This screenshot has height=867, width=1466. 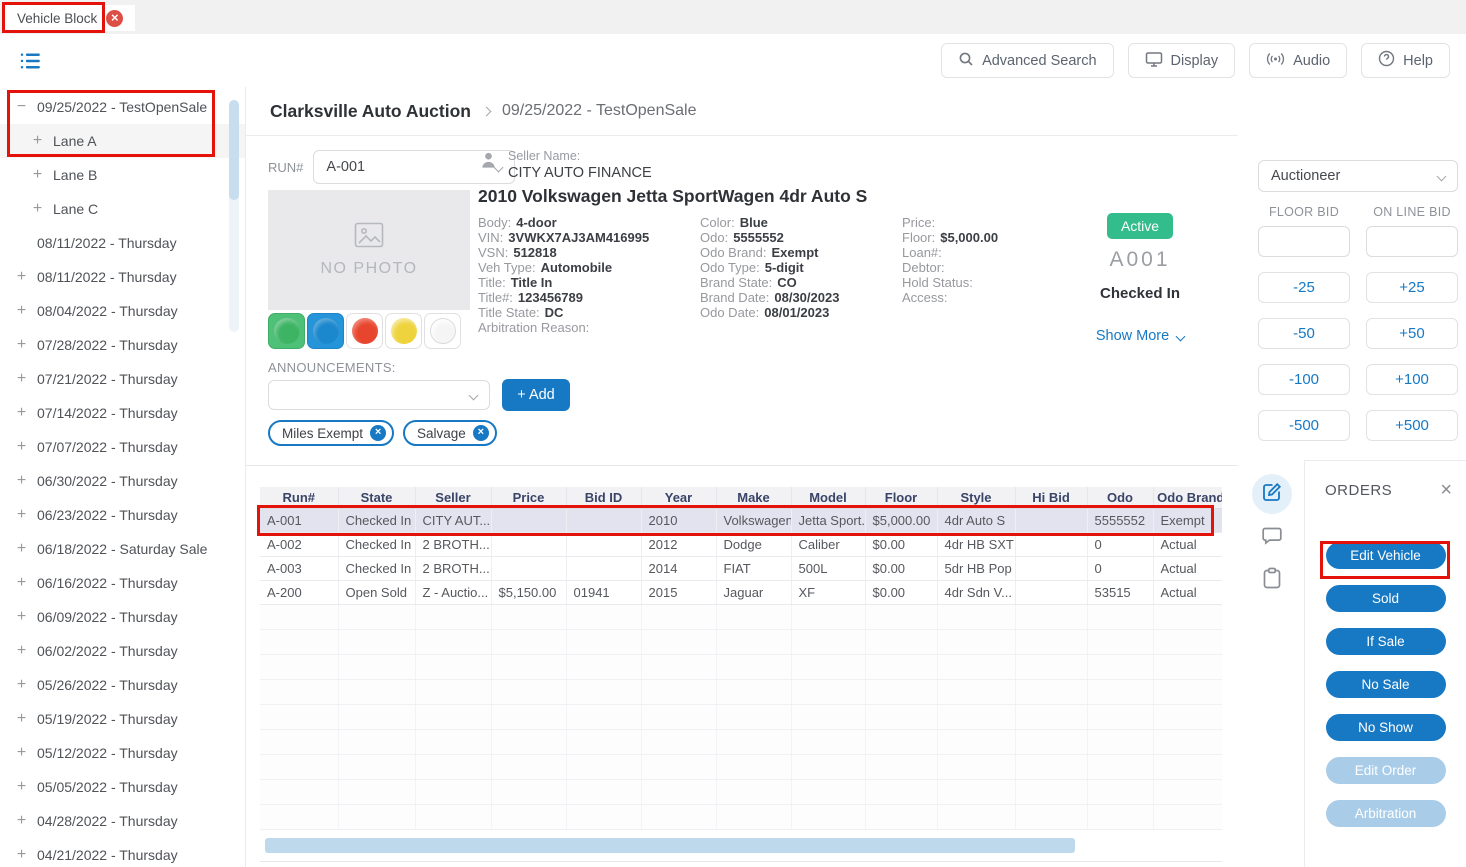 I want to click on column-header: Floor, so click(x=901, y=498).